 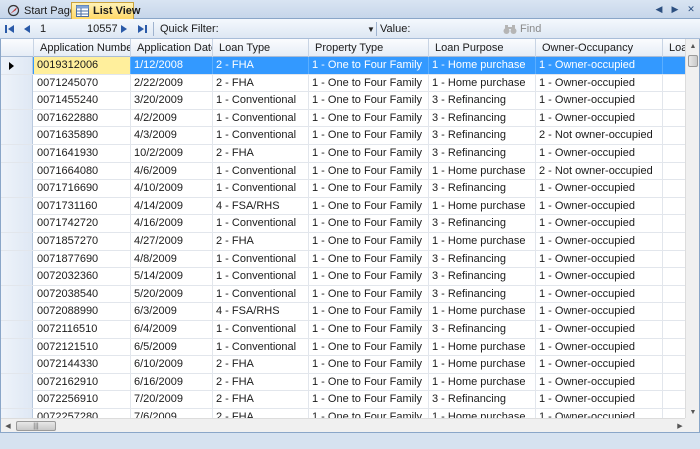 I want to click on cell-application-date: 6/4/2009, so click(x=172, y=329).